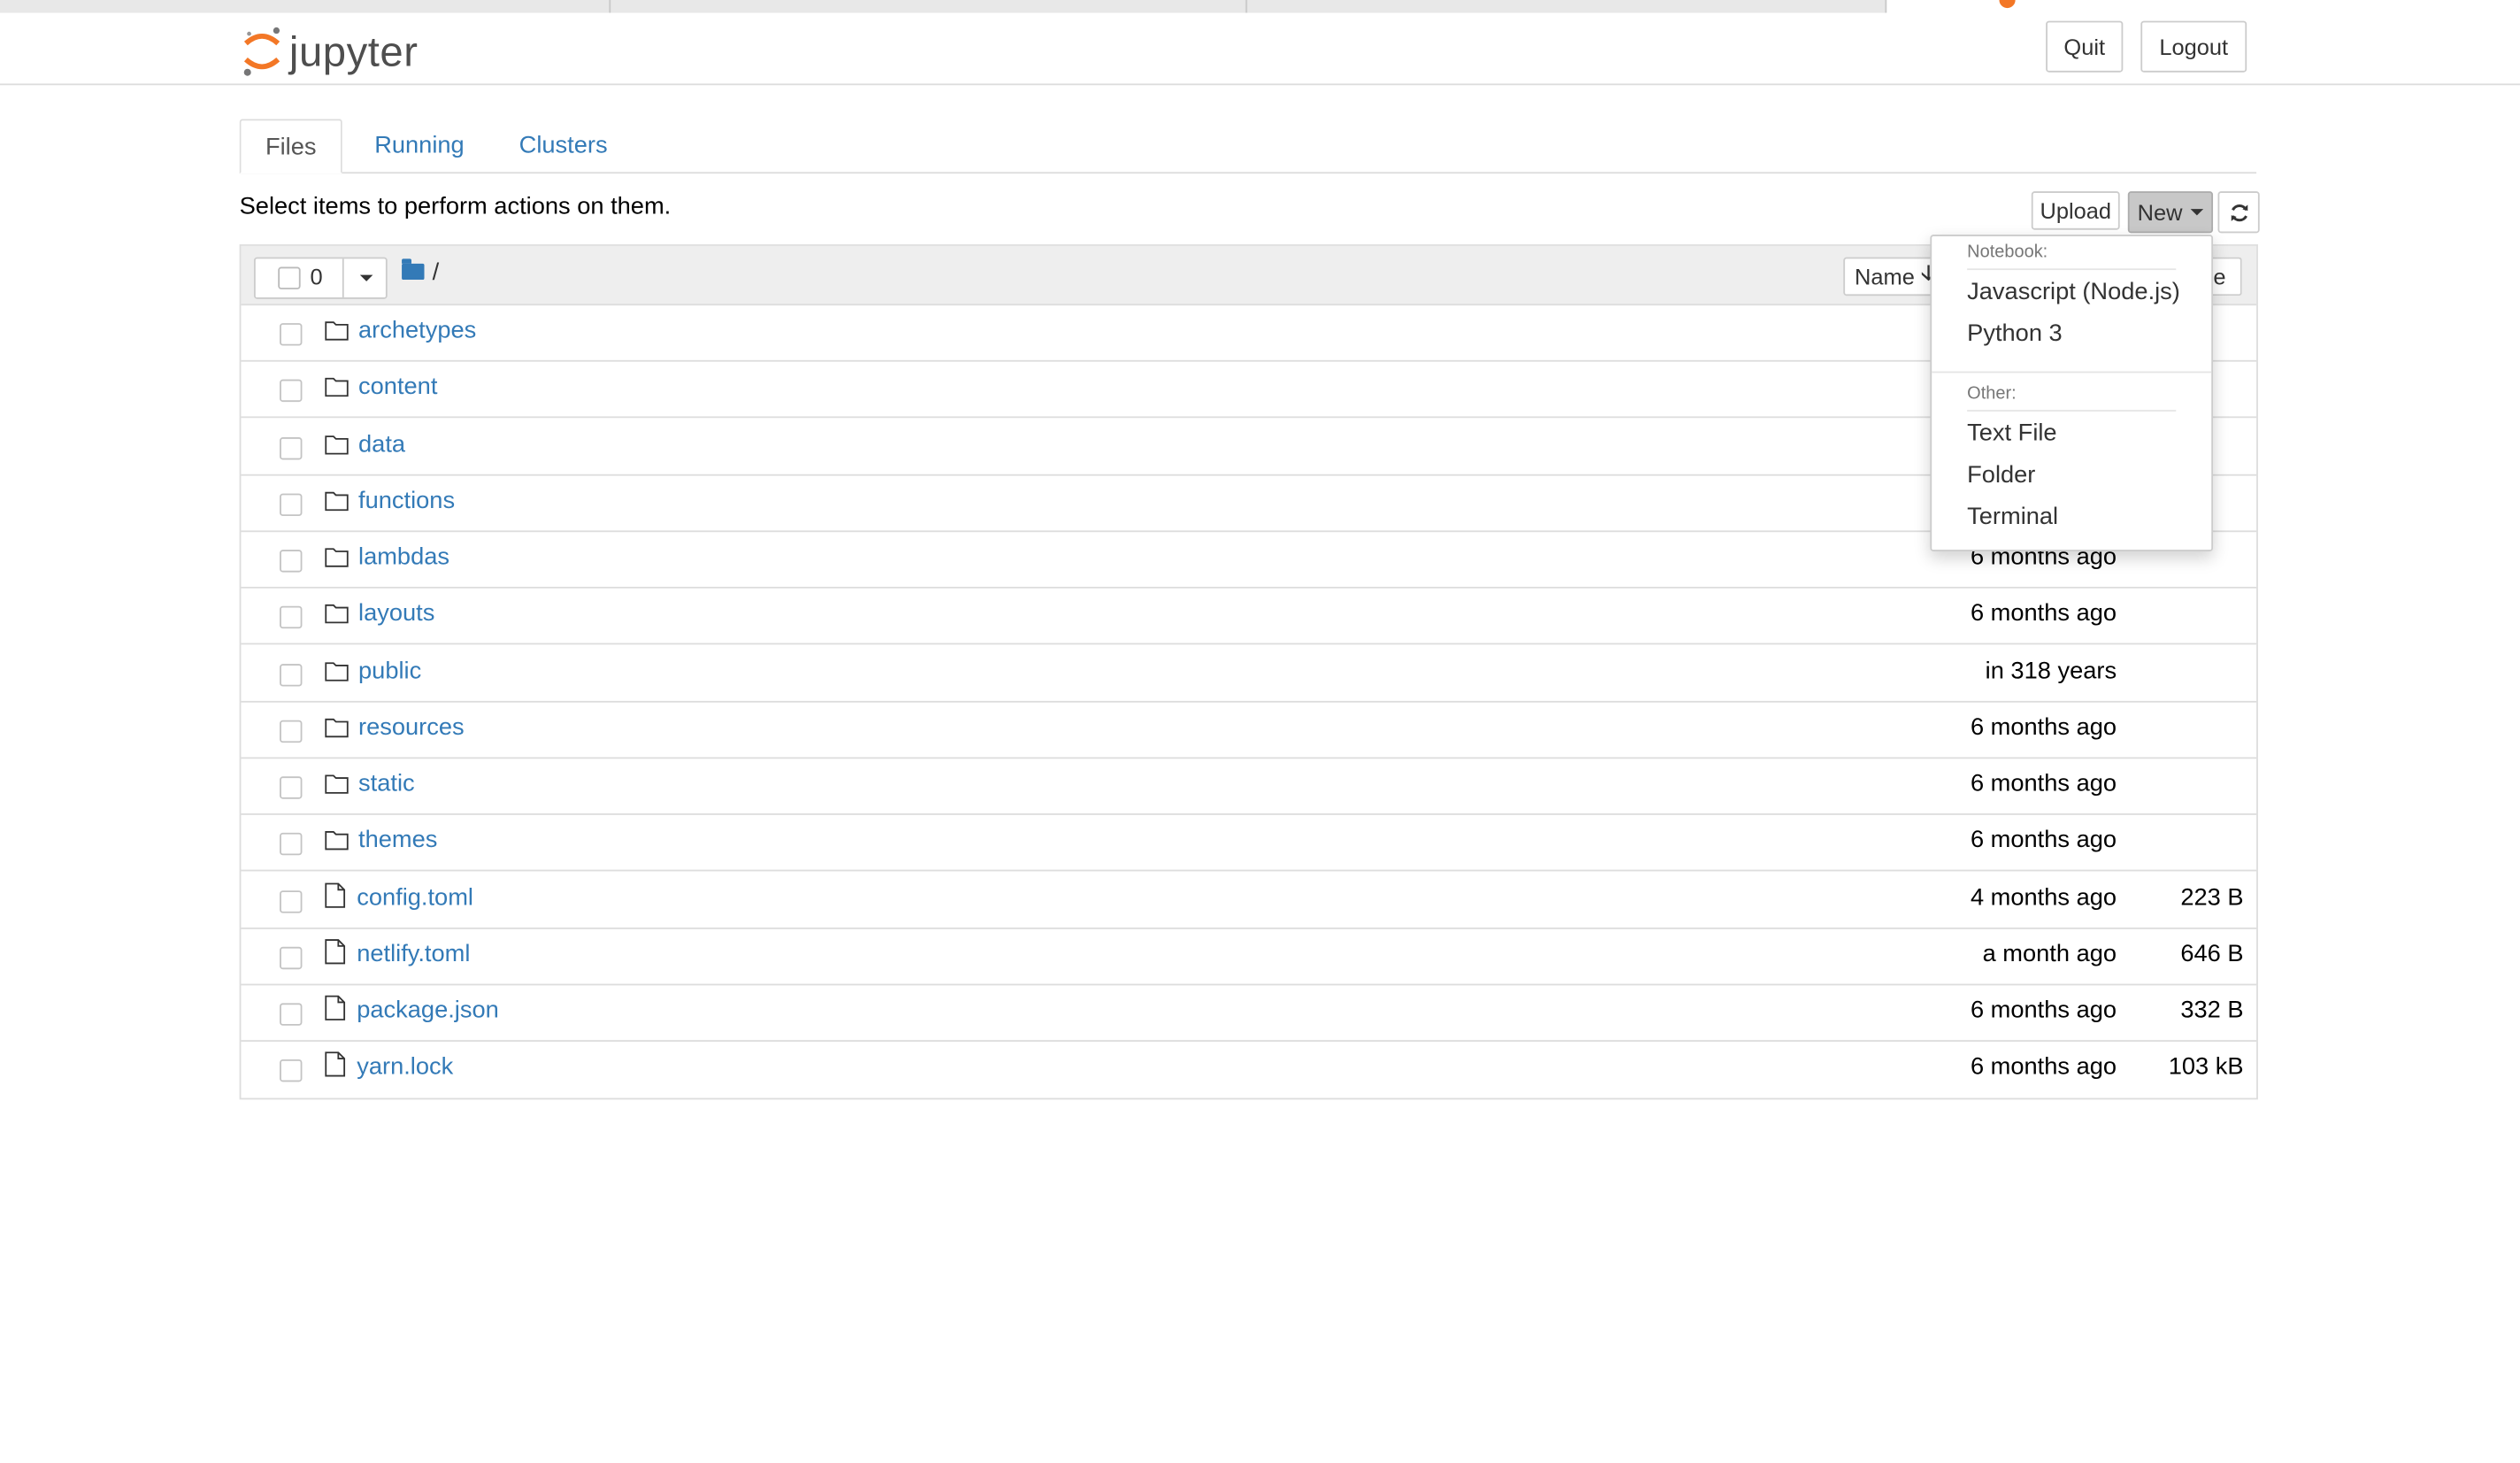  Describe the element at coordinates (2007, 253) in the screenshot. I see `notebook-header: Notebook:` at that location.